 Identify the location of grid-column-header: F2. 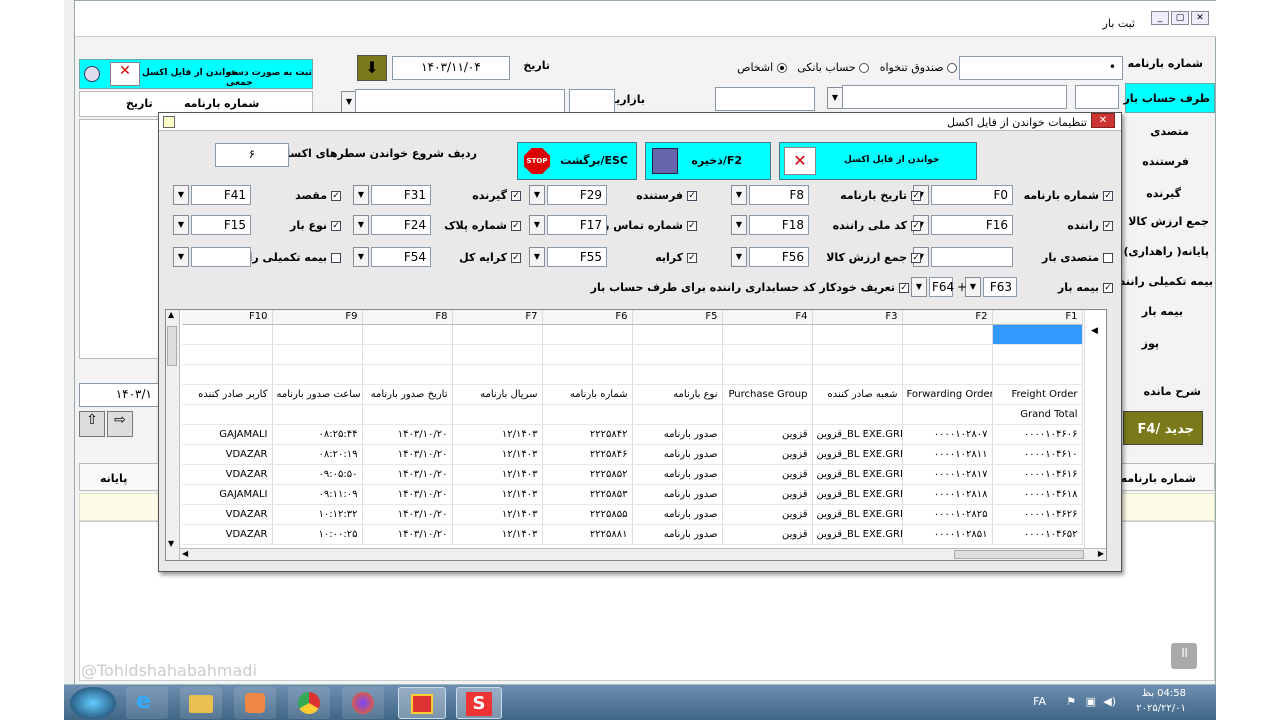
(947, 317).